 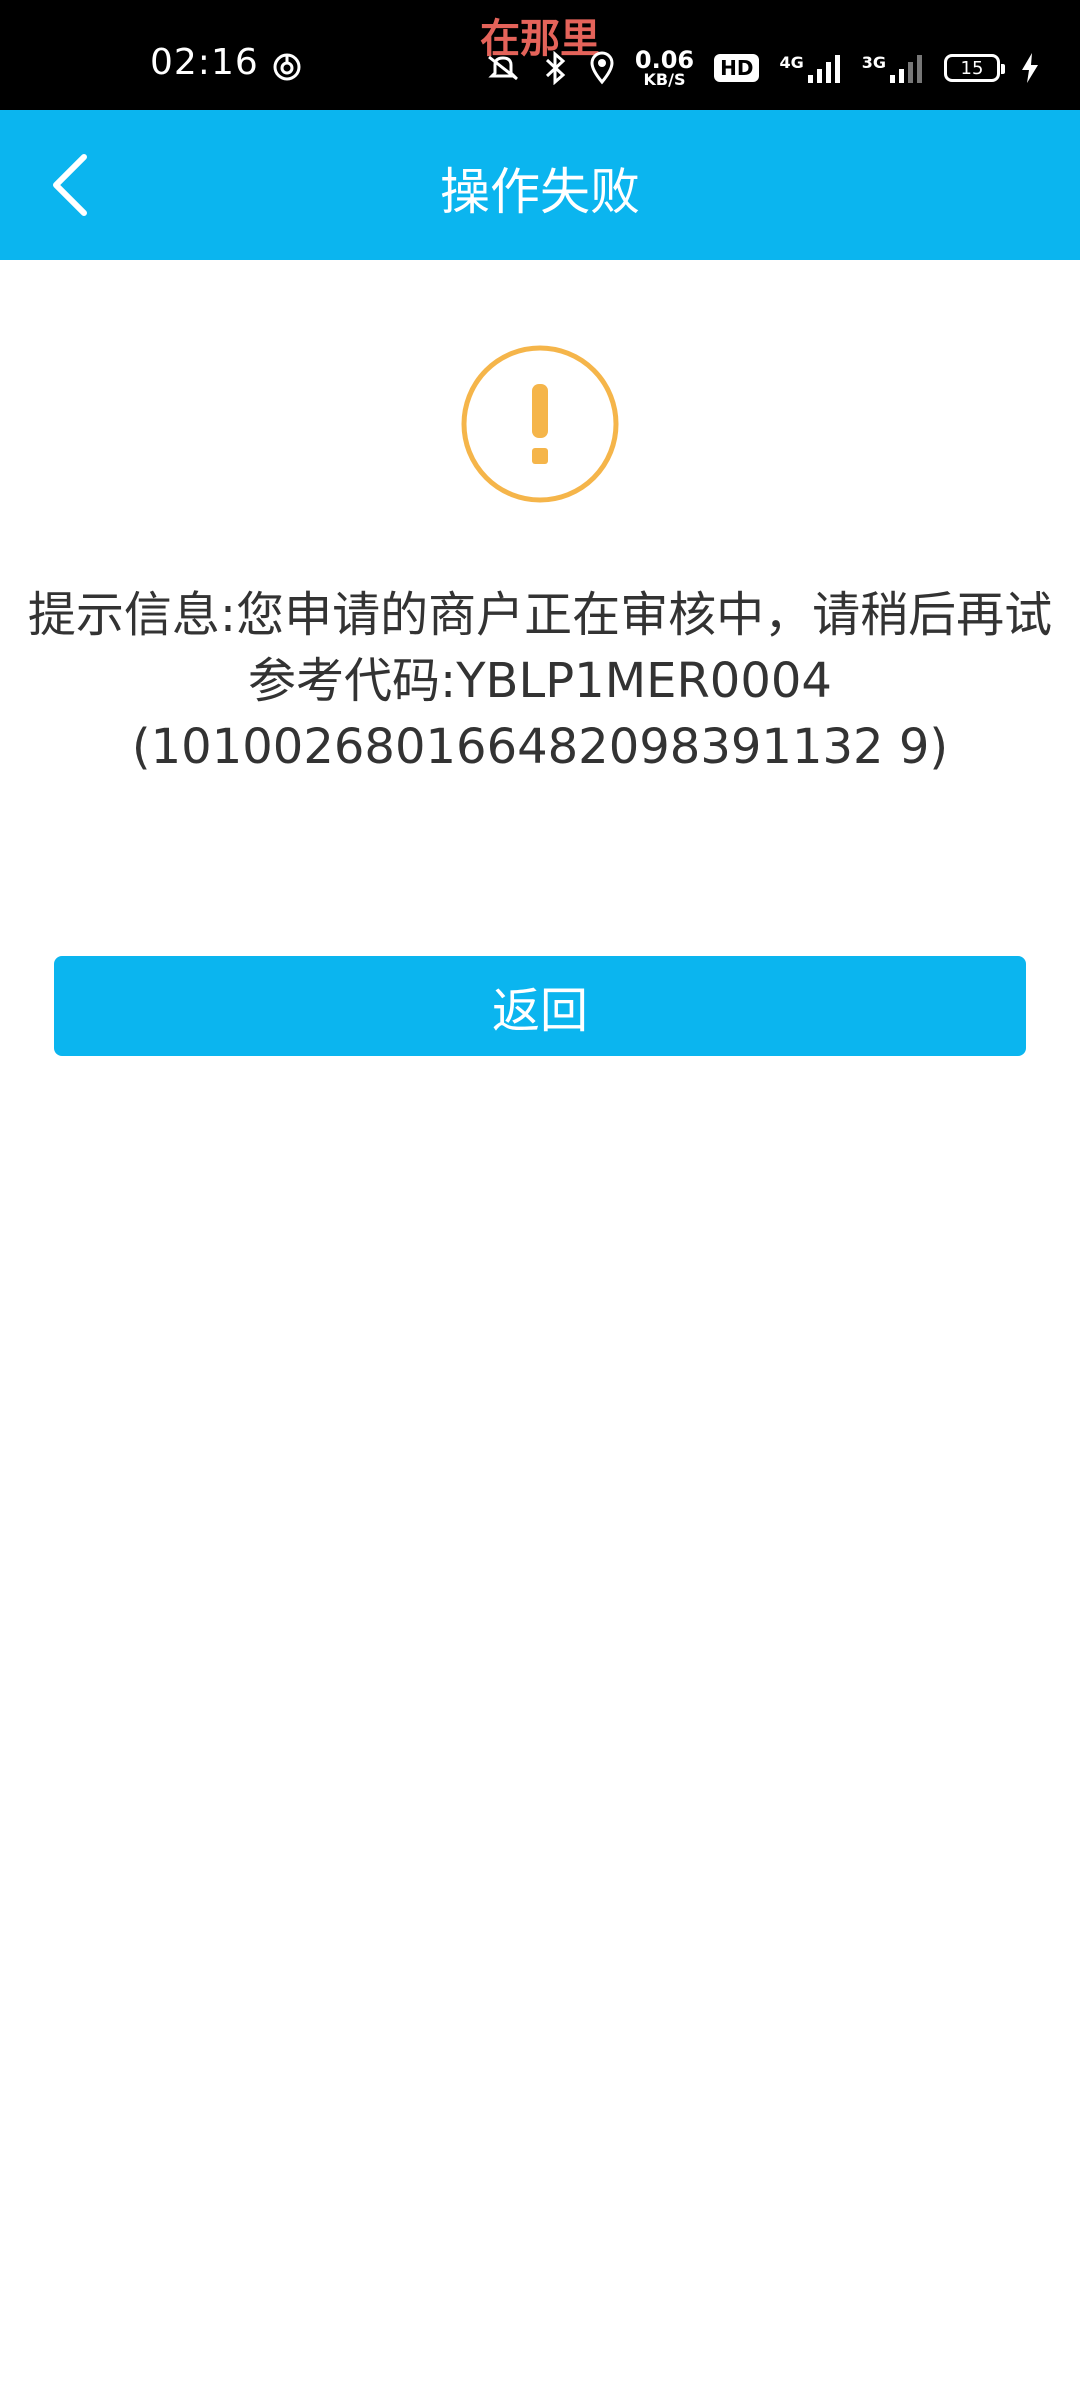 I want to click on message-line-1: 提示信息:您申请的商户正在审核中，请稍后再试, so click(x=540, y=615).